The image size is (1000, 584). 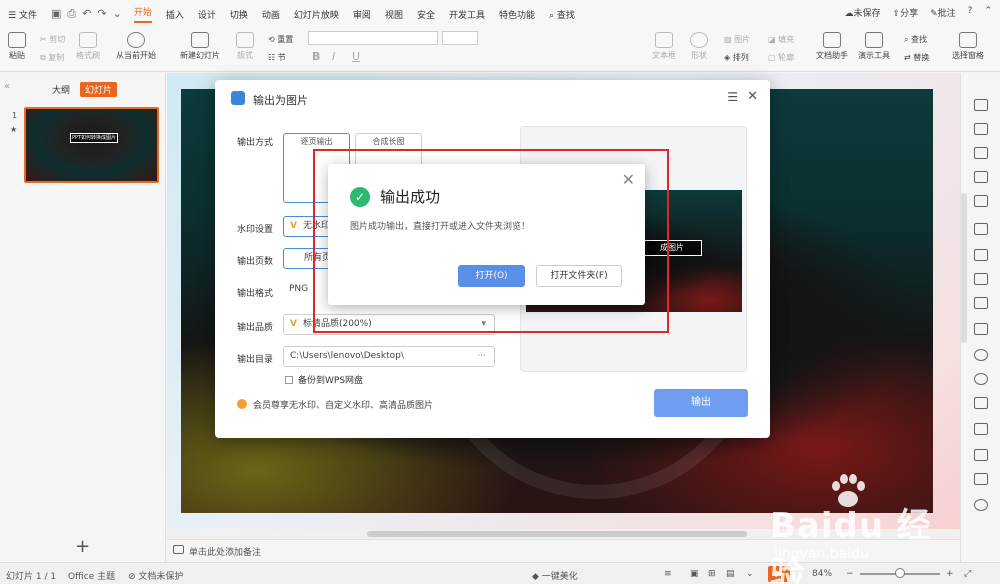 What do you see at coordinates (981, 355) in the screenshot?
I see `history-icon` at bounding box center [981, 355].